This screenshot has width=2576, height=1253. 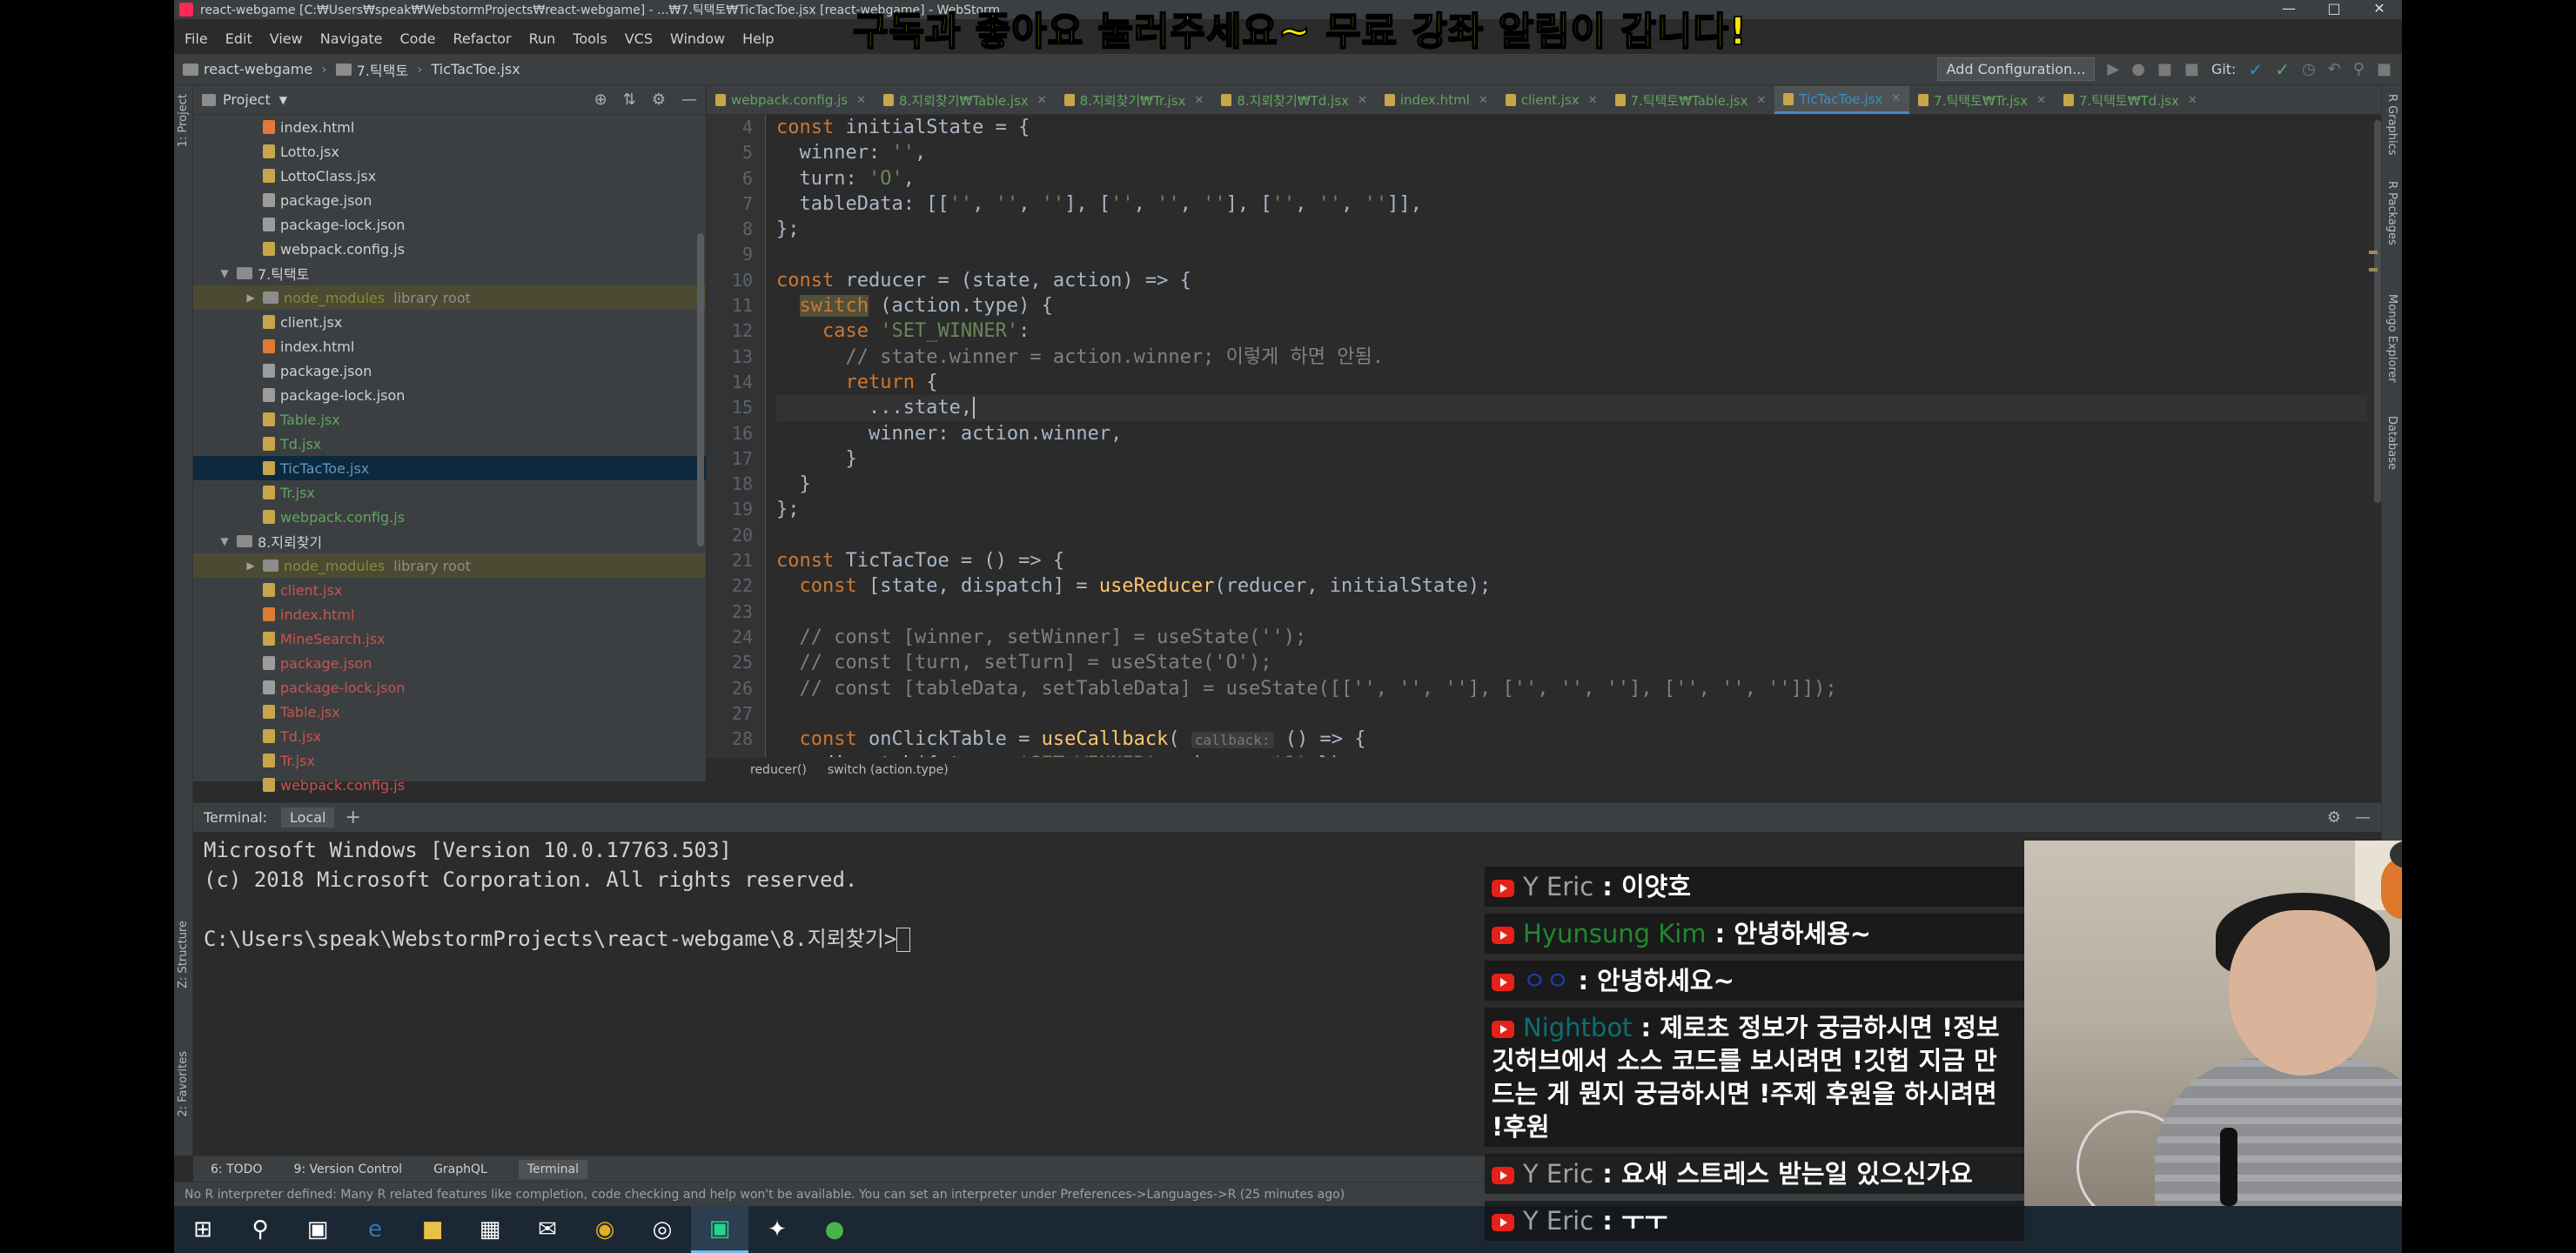 What do you see at coordinates (490, 1229) in the screenshot?
I see `store-icon: ▦` at bounding box center [490, 1229].